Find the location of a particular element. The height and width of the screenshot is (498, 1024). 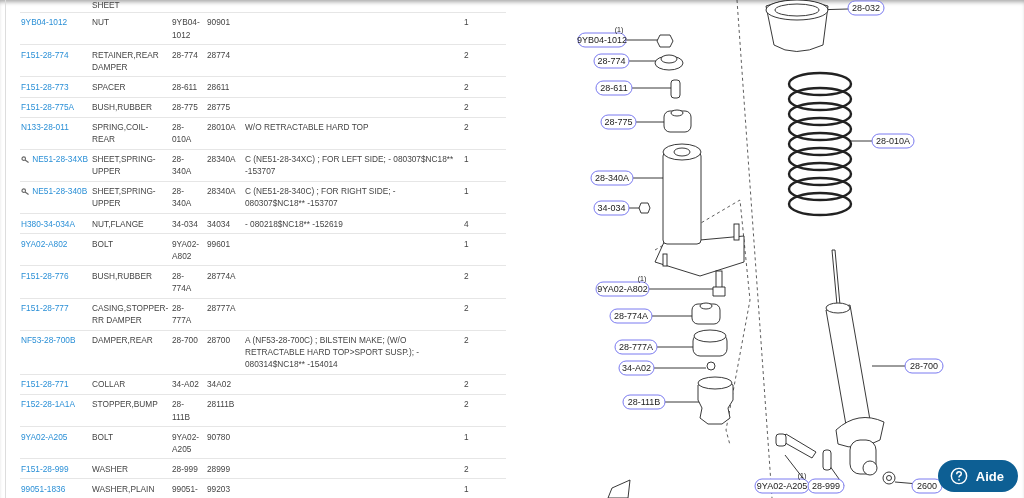

reference-number: 28-774 is located at coordinates (185, 54).